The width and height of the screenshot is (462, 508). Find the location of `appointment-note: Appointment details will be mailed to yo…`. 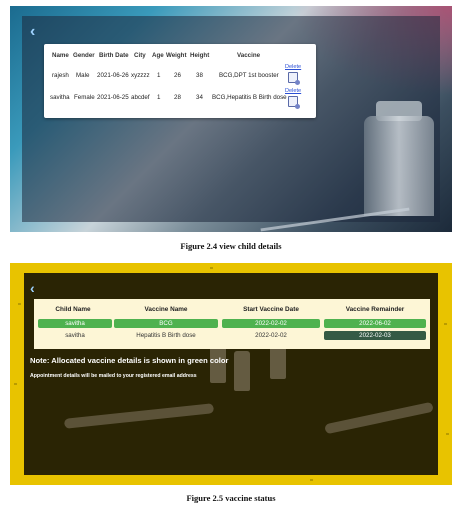

appointment-note: Appointment details will be mailed to yo… is located at coordinates (113, 376).